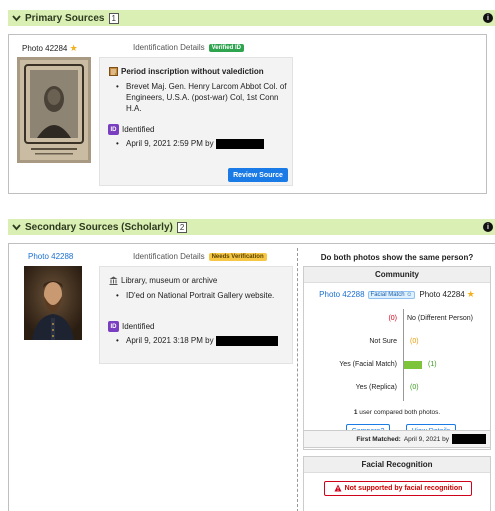 The image size is (495, 511). I want to click on needs-verification-badge: Needs Verification, so click(237, 256).